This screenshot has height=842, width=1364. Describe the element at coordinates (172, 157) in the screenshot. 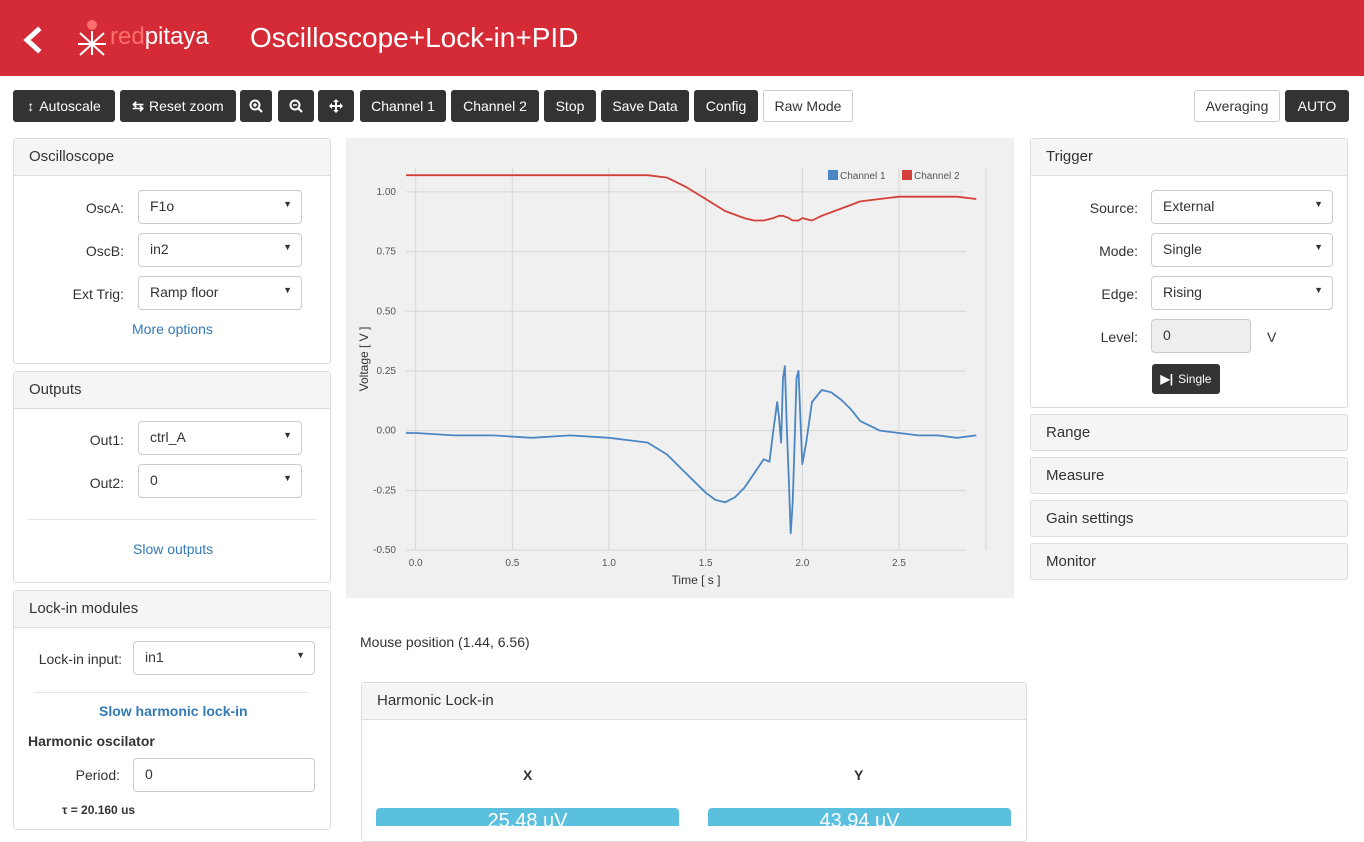

I see `oscilloscope-panel-title: Oscilloscope` at that location.